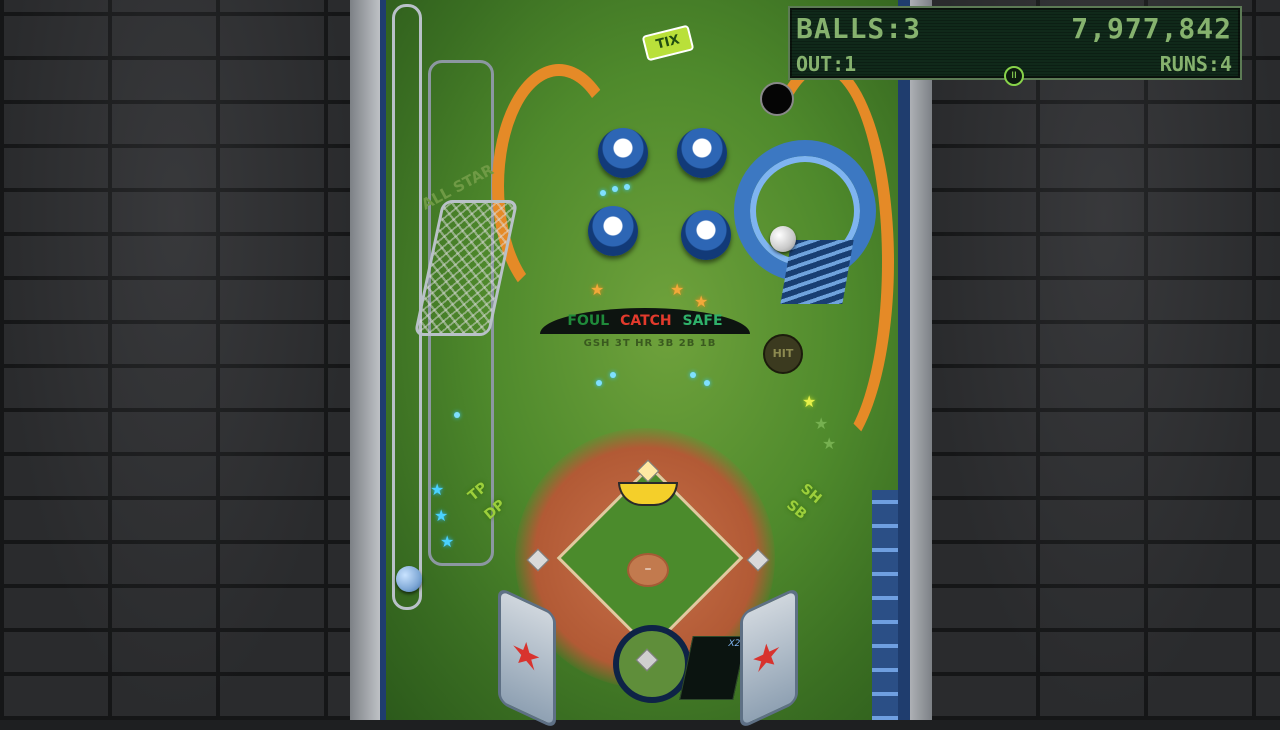 The width and height of the screenshot is (1280, 730). I want to click on pinball-ball, so click(783, 239).